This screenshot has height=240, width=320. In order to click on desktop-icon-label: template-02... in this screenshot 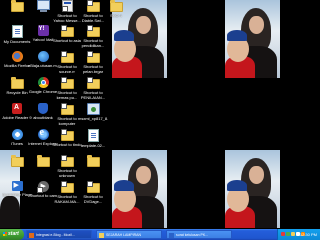, I will do `click(93, 145)`.